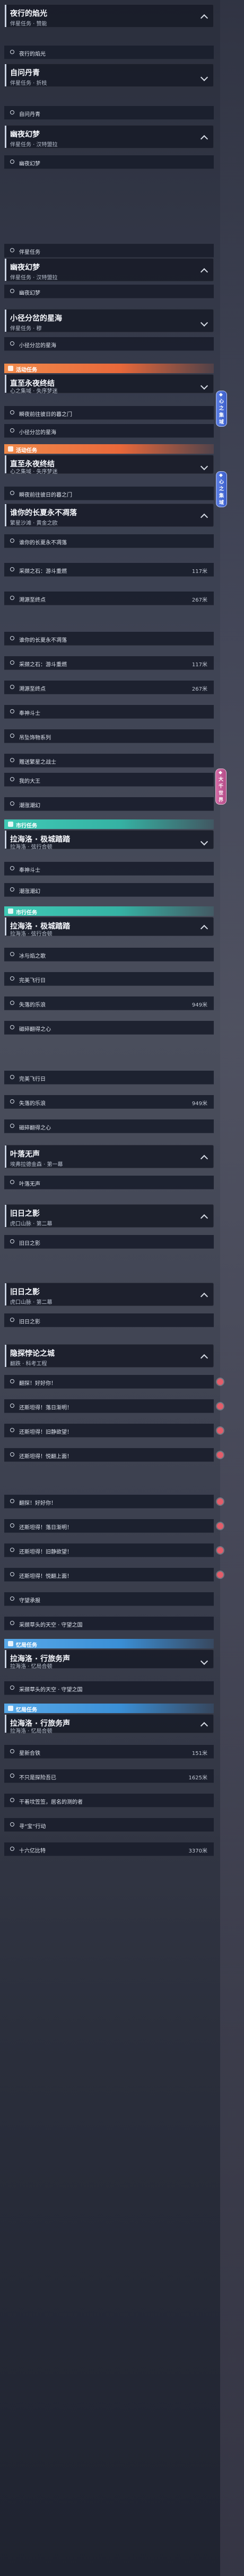 Image resolution: width=244 pixels, height=2576 pixels. Describe the element at coordinates (221, 787) in the screenshot. I see `event-tag: ◆ 大千世界` at that location.